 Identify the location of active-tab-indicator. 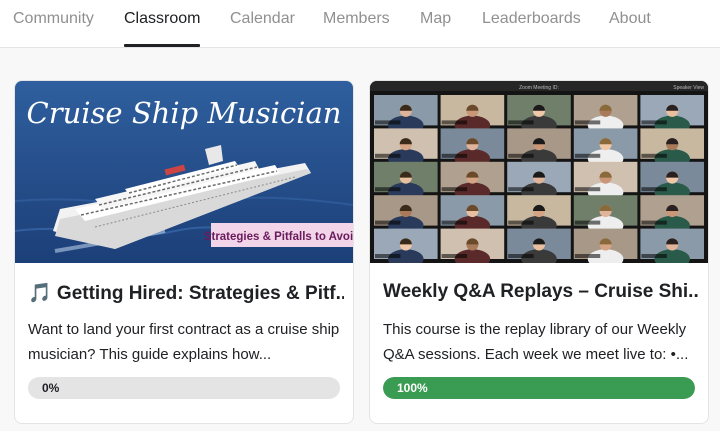
(162, 45).